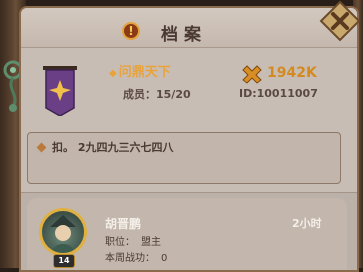 The image size is (363, 272). I want to click on hero-portrait-icon, so click(63, 234).